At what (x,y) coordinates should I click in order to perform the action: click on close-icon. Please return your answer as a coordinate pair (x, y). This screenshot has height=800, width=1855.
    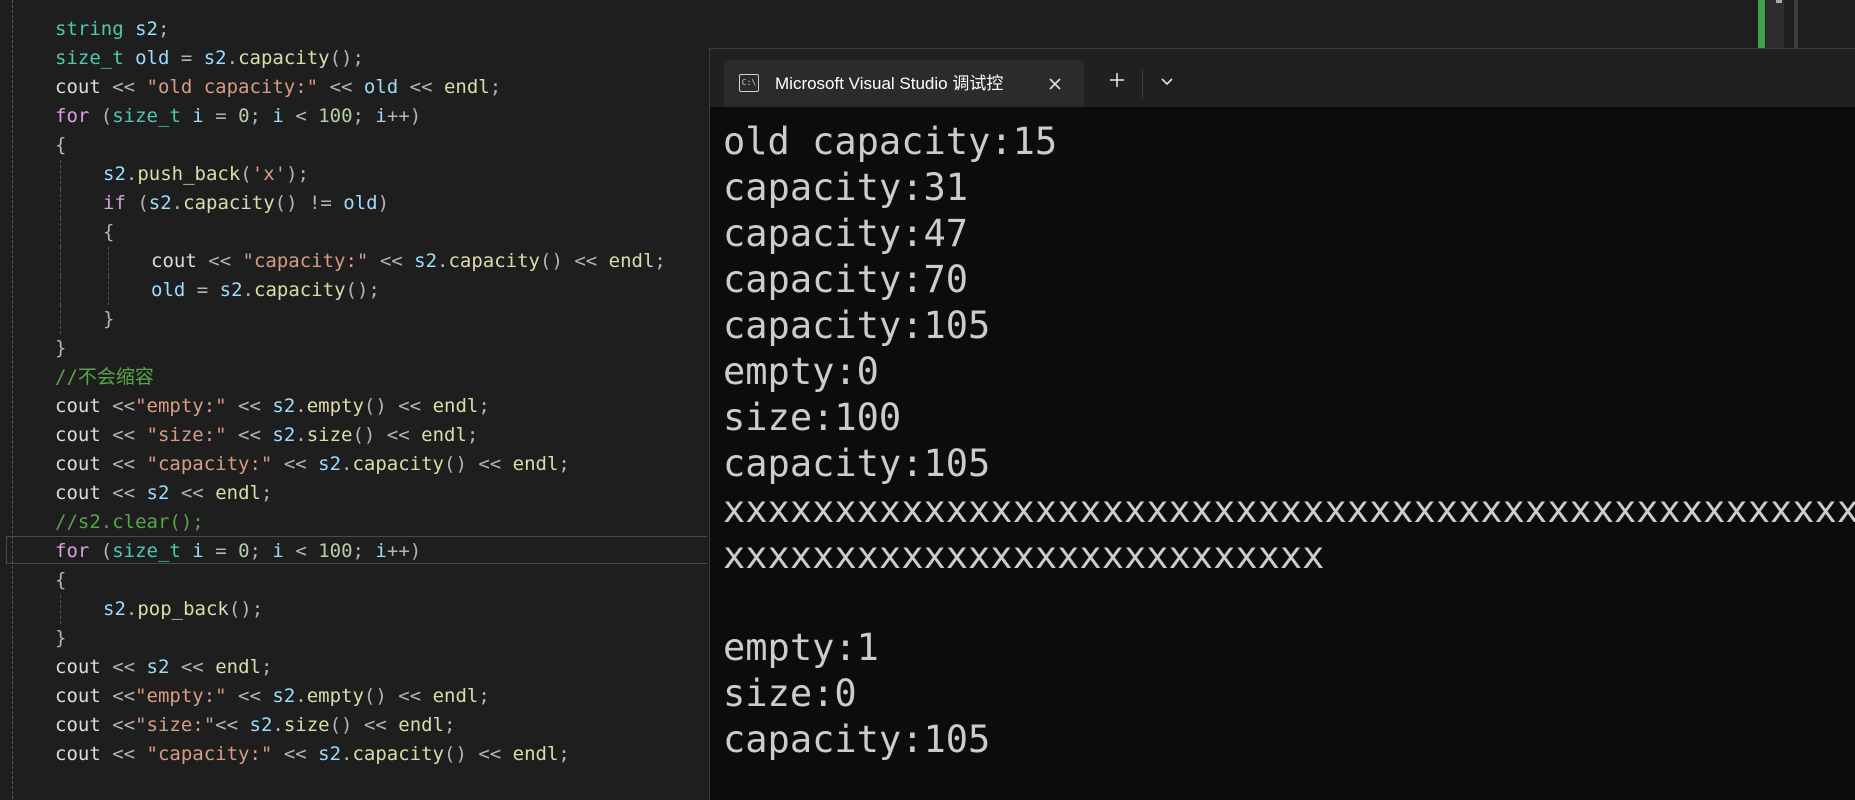
    Looking at the image, I should click on (1055, 84).